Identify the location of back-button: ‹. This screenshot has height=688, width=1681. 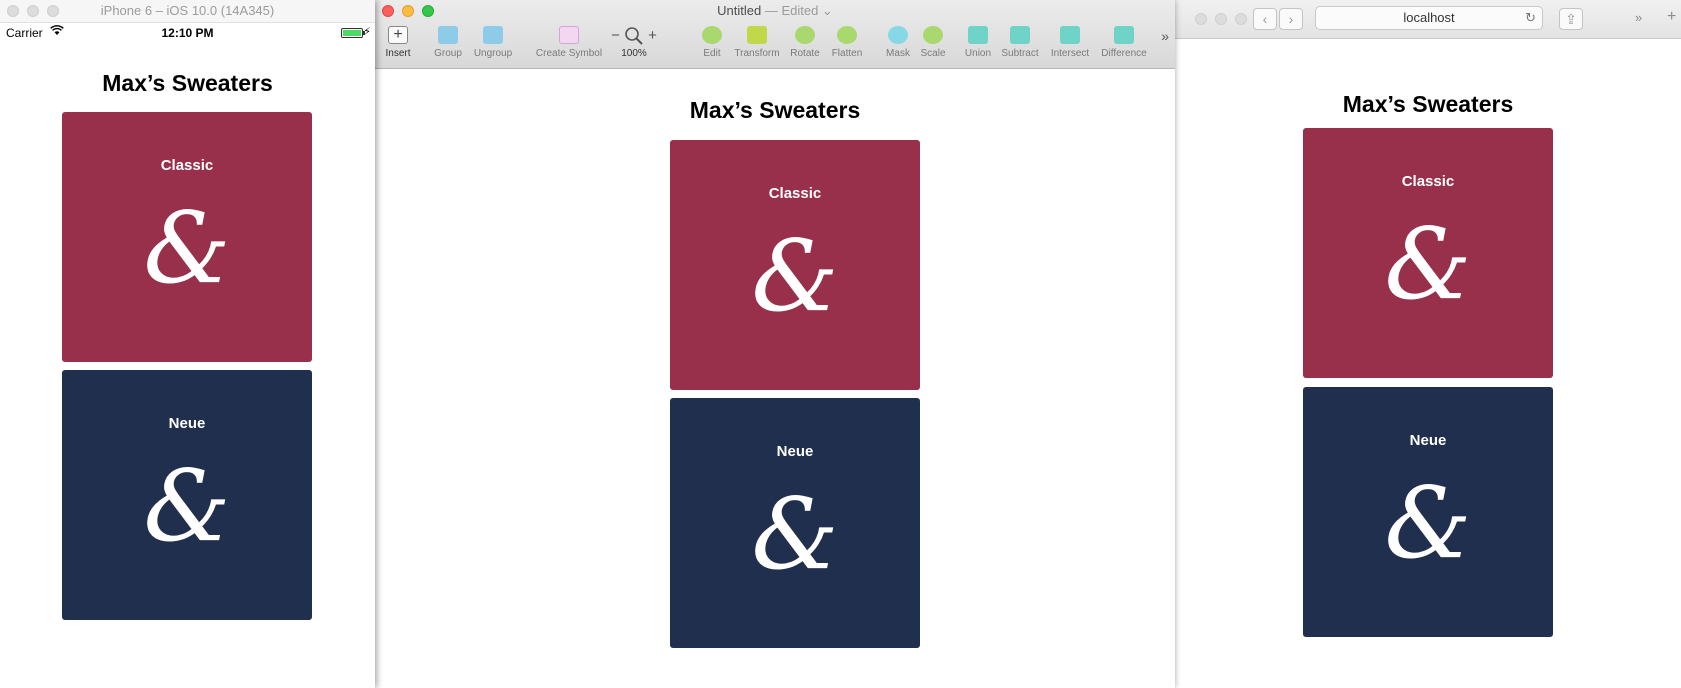
(1265, 19).